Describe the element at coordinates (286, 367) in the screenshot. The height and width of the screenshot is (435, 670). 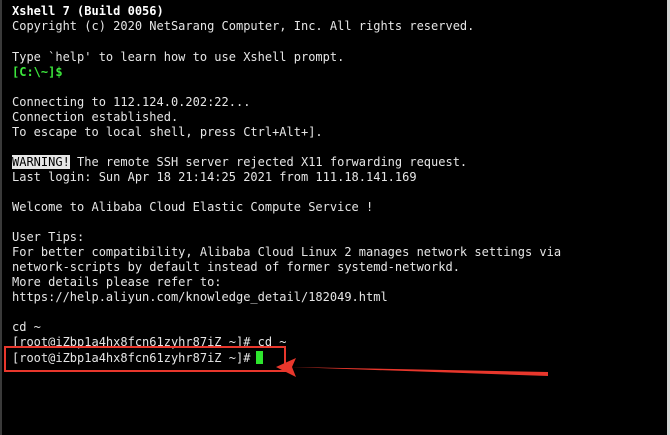
I see `arrow-head` at that location.